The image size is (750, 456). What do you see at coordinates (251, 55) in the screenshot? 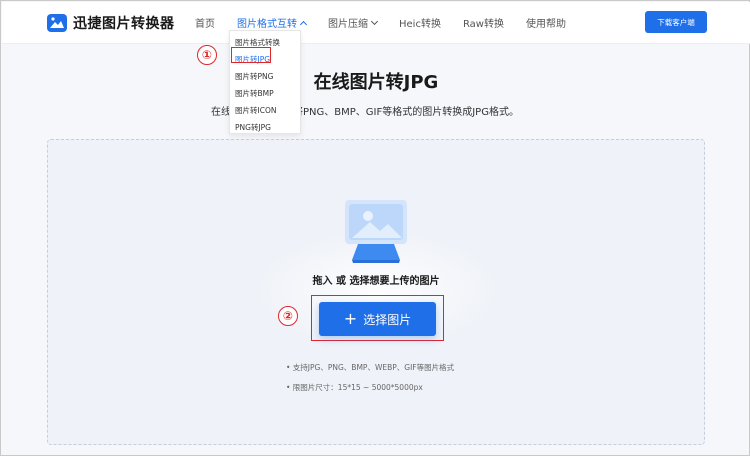
I see `annotation-highlight-dropdown` at bounding box center [251, 55].